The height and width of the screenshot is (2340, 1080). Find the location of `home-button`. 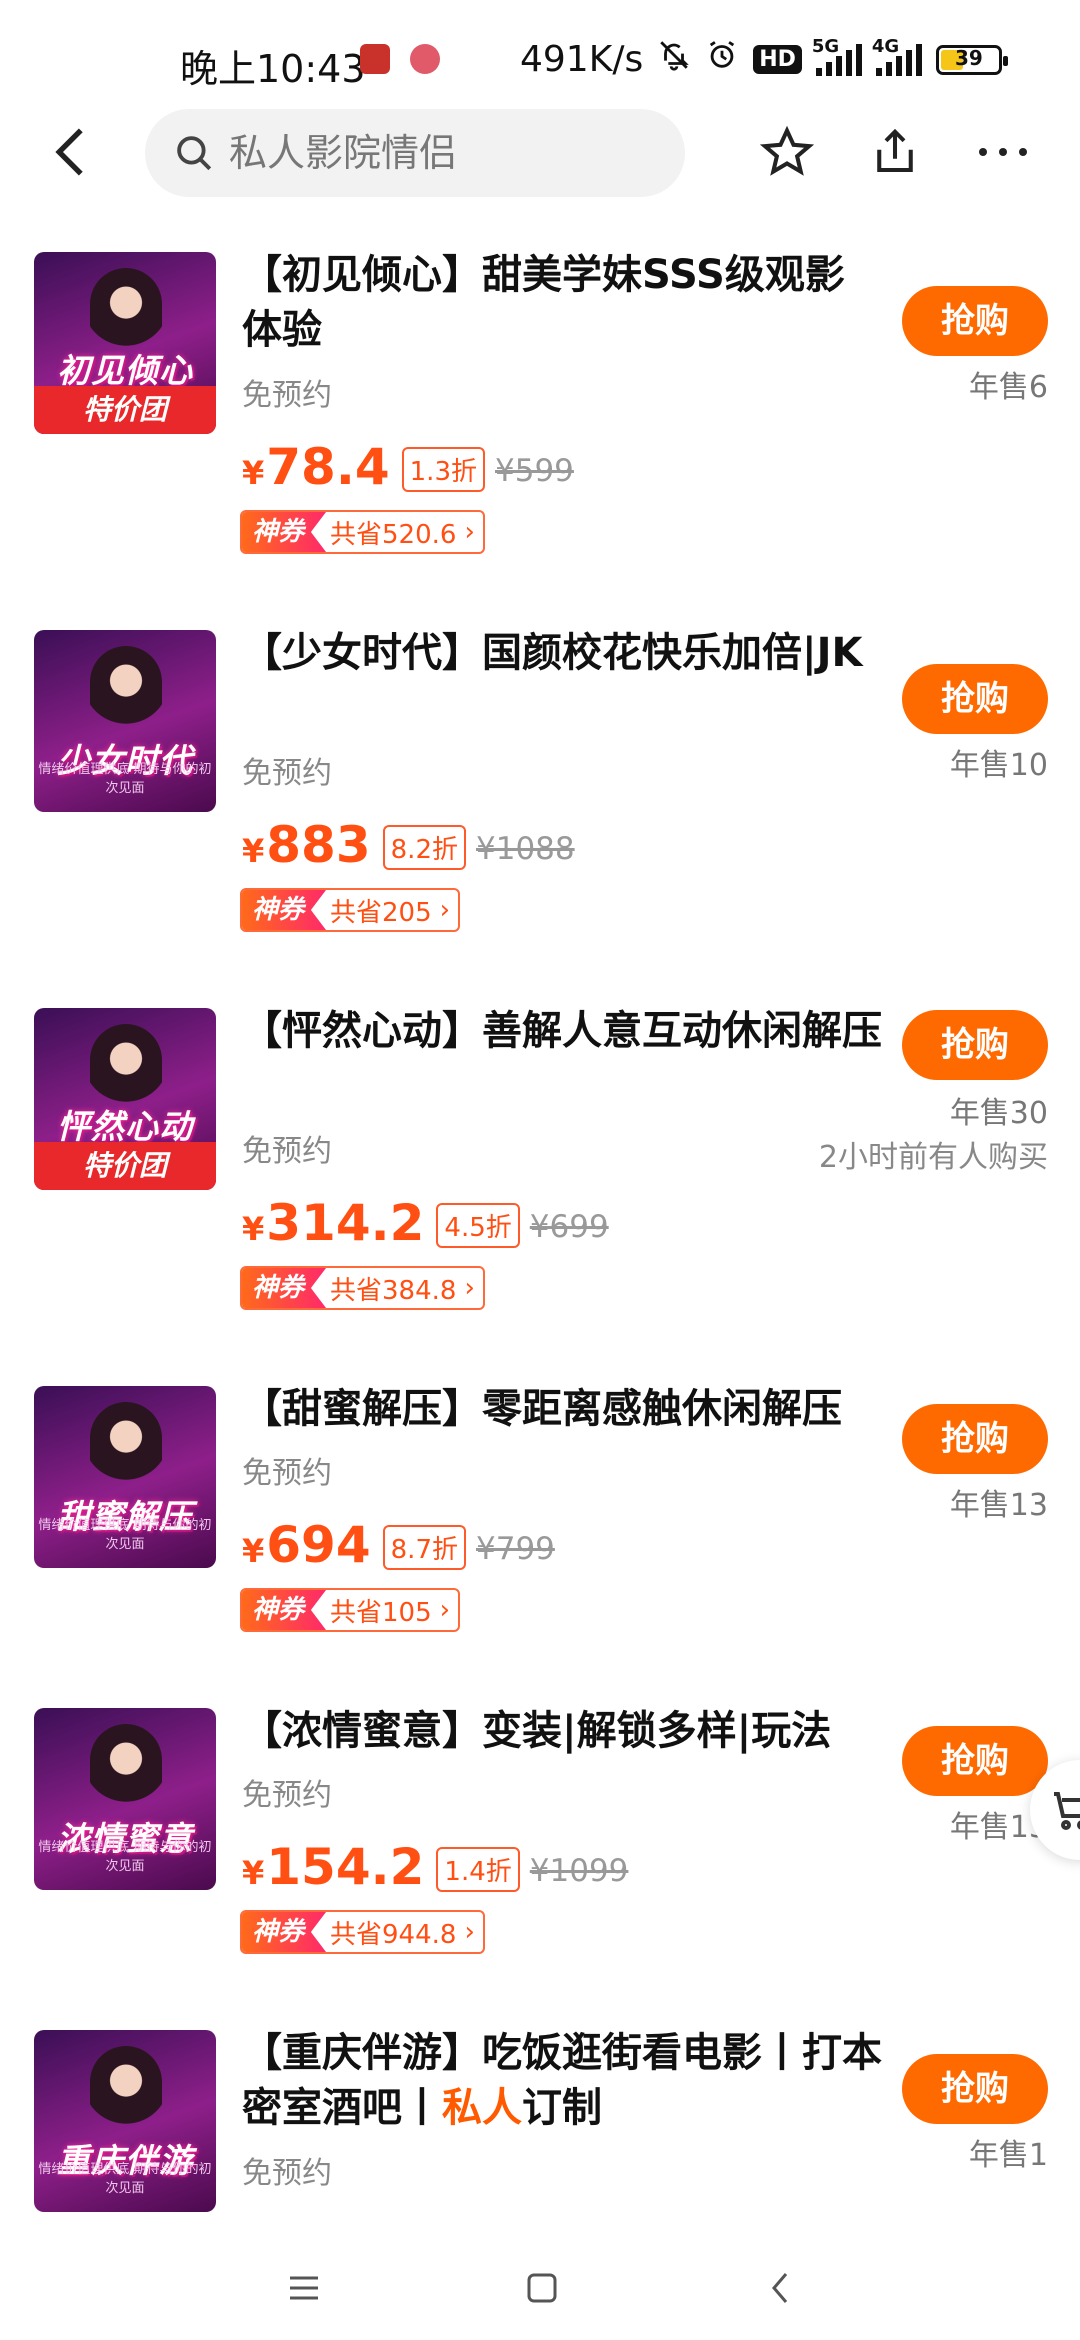

home-button is located at coordinates (542, 2288).